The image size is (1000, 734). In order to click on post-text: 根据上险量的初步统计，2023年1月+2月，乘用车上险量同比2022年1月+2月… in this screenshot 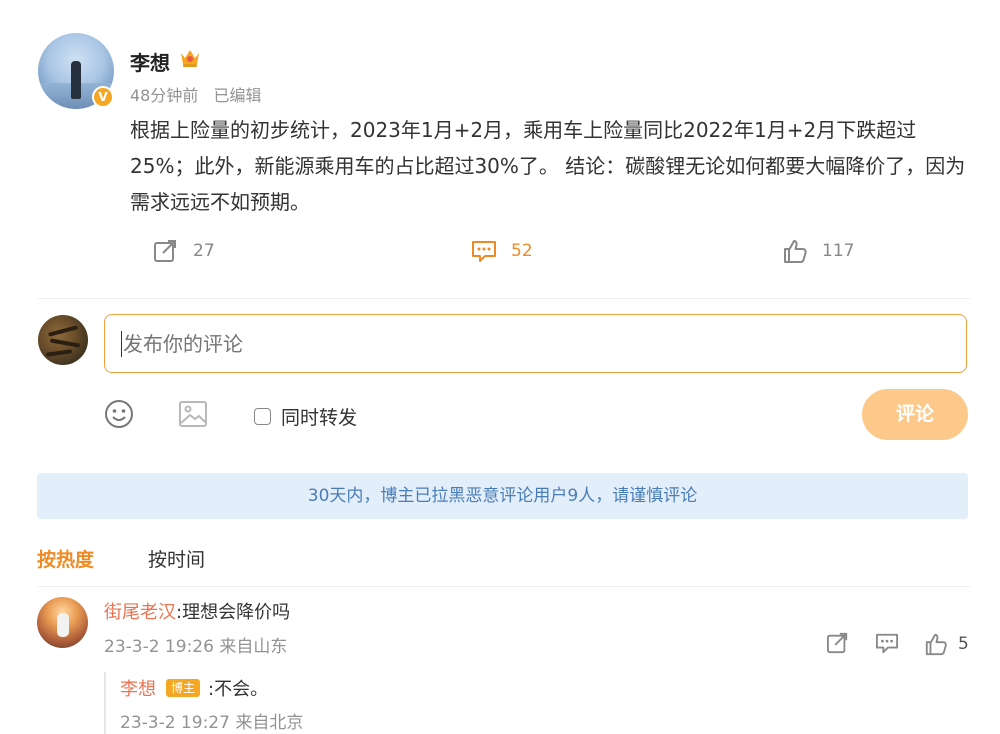, I will do `click(548, 166)`.